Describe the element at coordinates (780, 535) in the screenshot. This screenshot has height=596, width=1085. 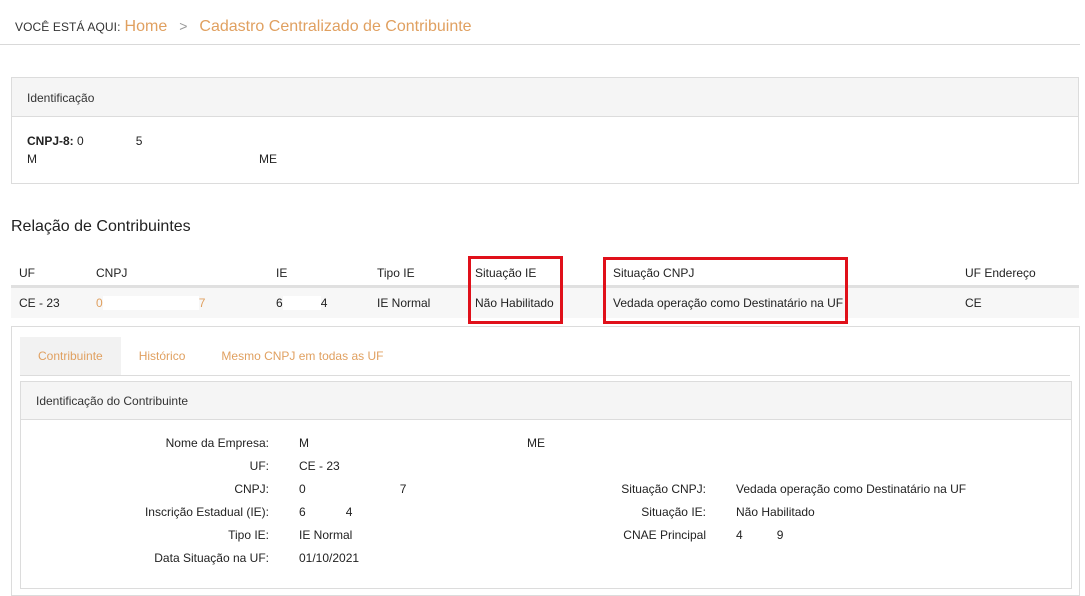
I see `value-cnae-end: 9` at that location.